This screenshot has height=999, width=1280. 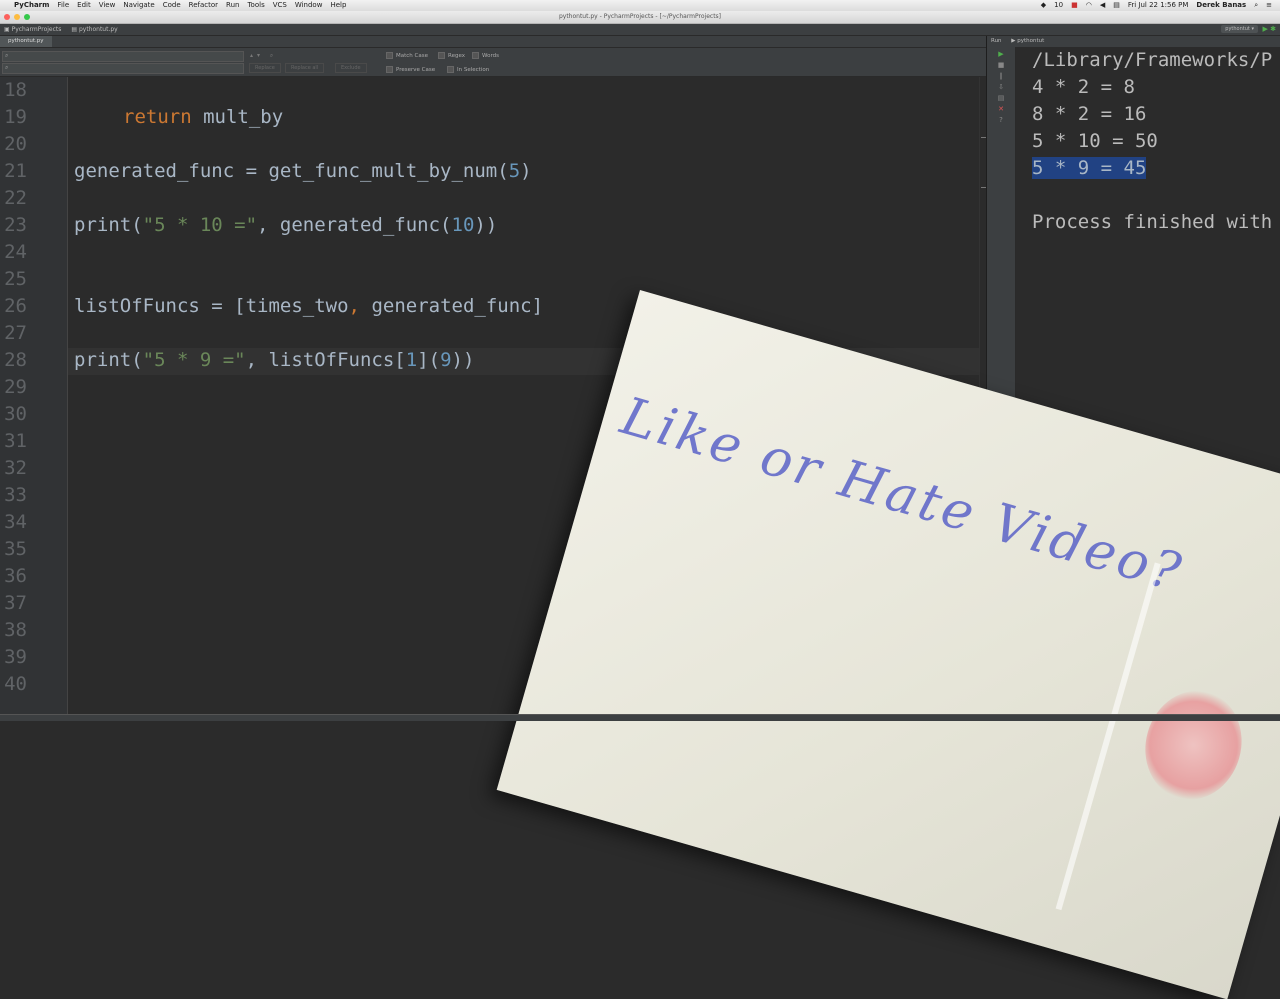 I want to click on run-tab: ▶ pythontut, so click(x=1027, y=41).